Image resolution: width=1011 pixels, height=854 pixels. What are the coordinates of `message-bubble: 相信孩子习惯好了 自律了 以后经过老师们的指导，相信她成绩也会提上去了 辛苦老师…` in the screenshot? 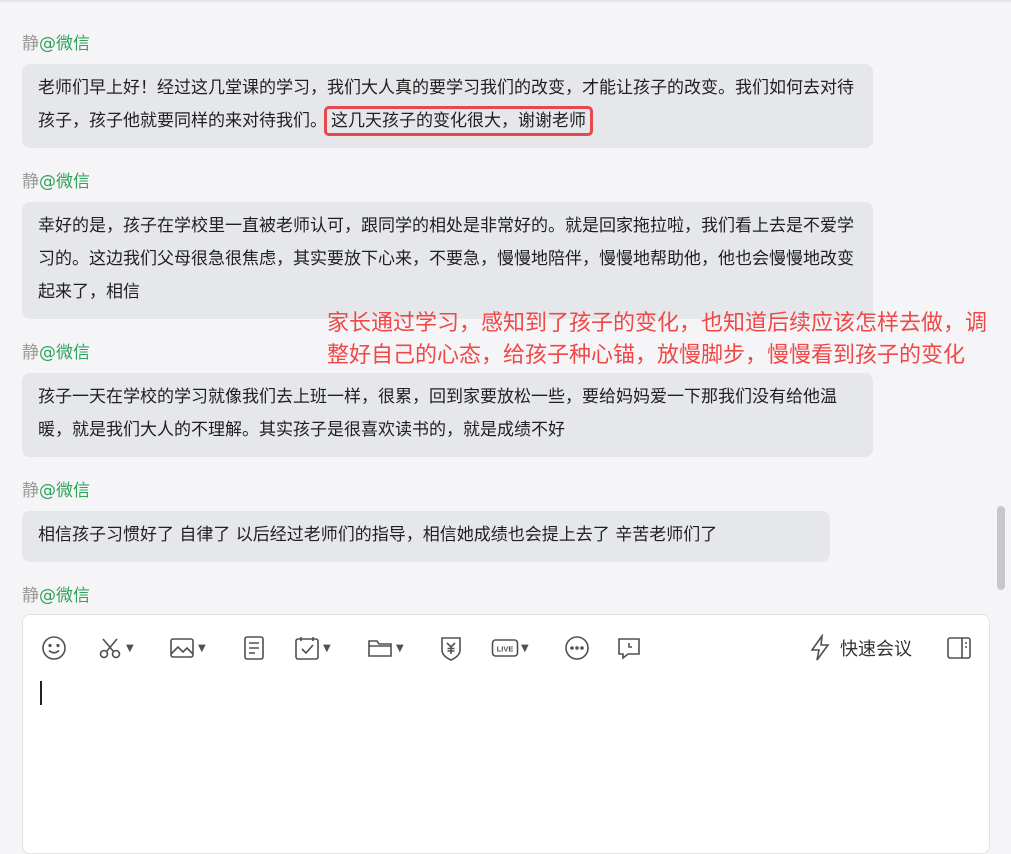 It's located at (426, 536).